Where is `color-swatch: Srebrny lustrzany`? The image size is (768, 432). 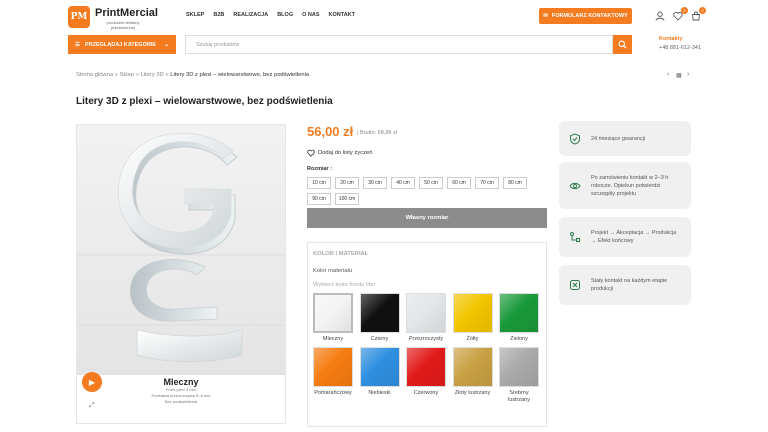
color-swatch: Srebrny lustrzany is located at coordinates (519, 375).